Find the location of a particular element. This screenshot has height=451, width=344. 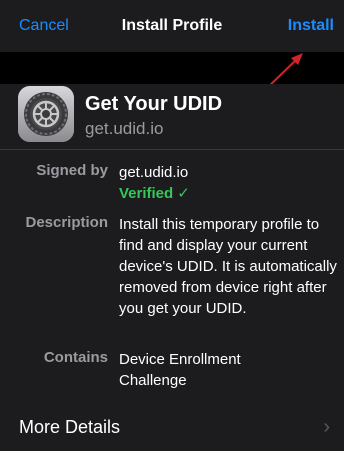

description-label: Description is located at coordinates (66, 222).